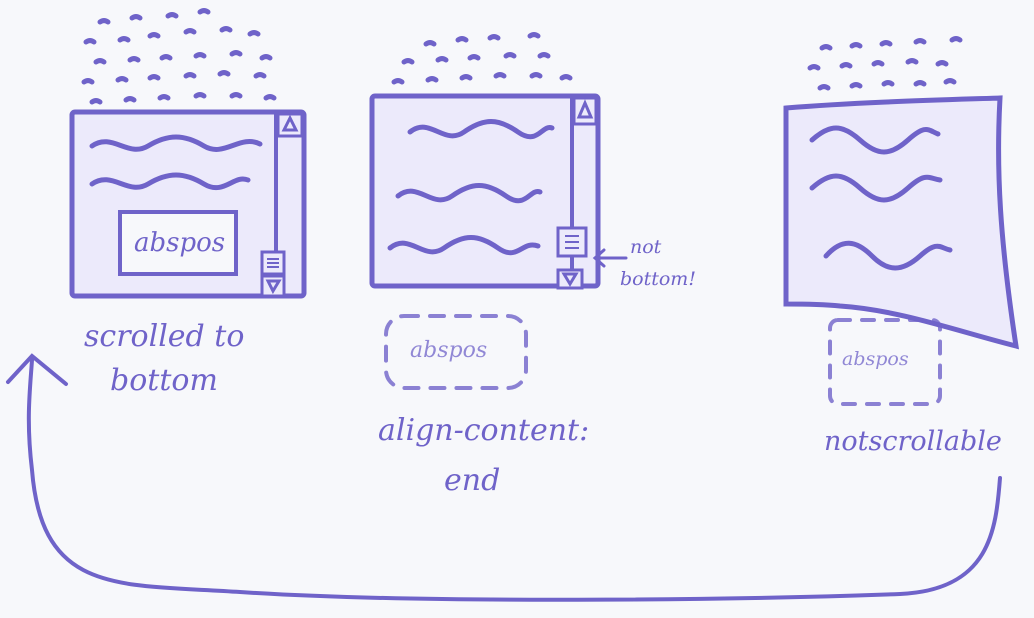 The height and width of the screenshot is (618, 1034). Describe the element at coordinates (164, 380) in the screenshot. I see `caption-bottom-line2: bottom` at that location.